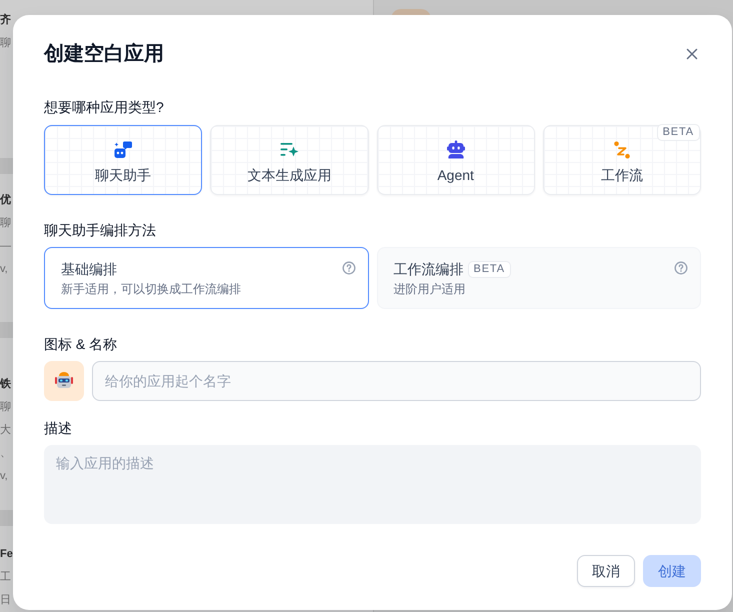 Image resolution: width=733 pixels, height=612 pixels. I want to click on section-label: 想要哪种应用类型?, so click(104, 107).